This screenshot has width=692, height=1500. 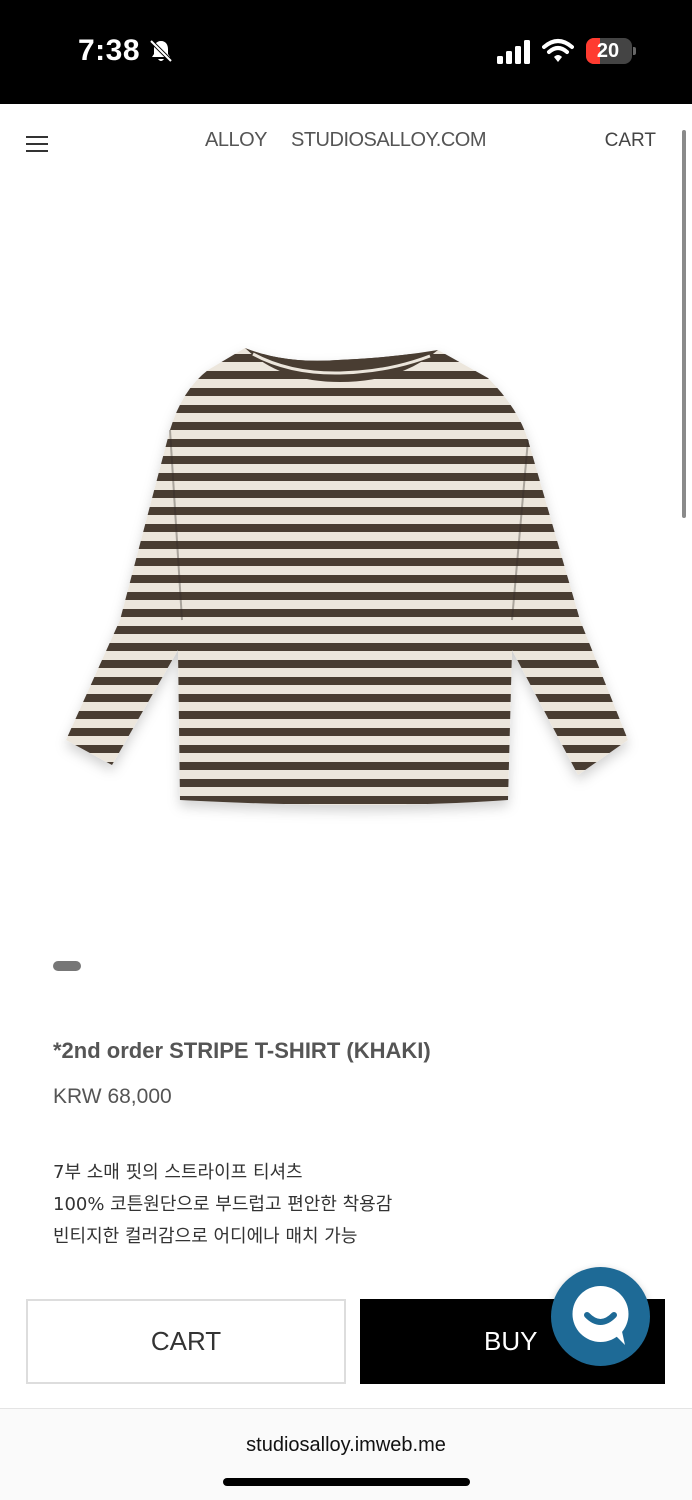 I want to click on header-cart-link: CART, so click(x=630, y=141).